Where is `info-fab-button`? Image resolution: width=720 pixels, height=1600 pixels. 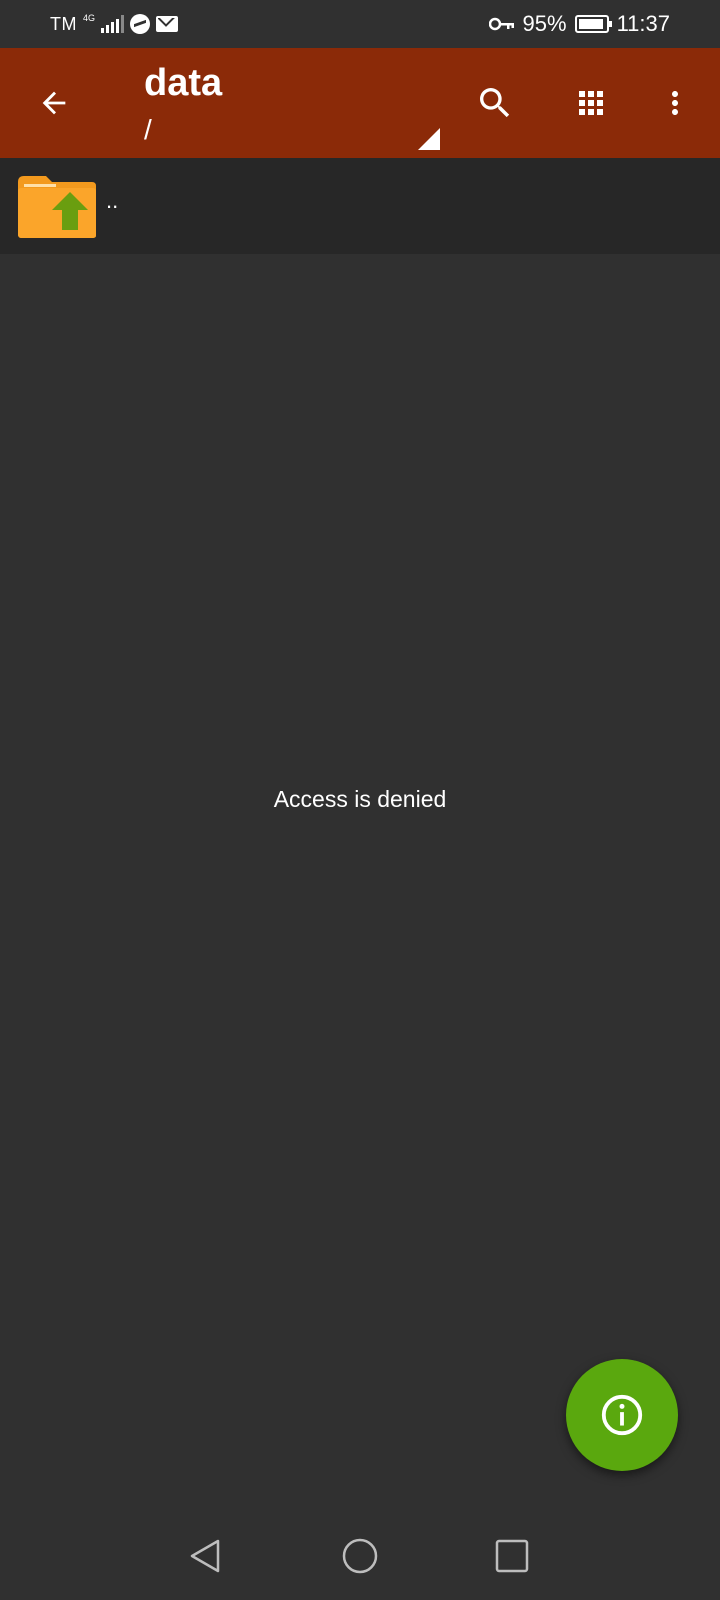
info-fab-button is located at coordinates (622, 1415).